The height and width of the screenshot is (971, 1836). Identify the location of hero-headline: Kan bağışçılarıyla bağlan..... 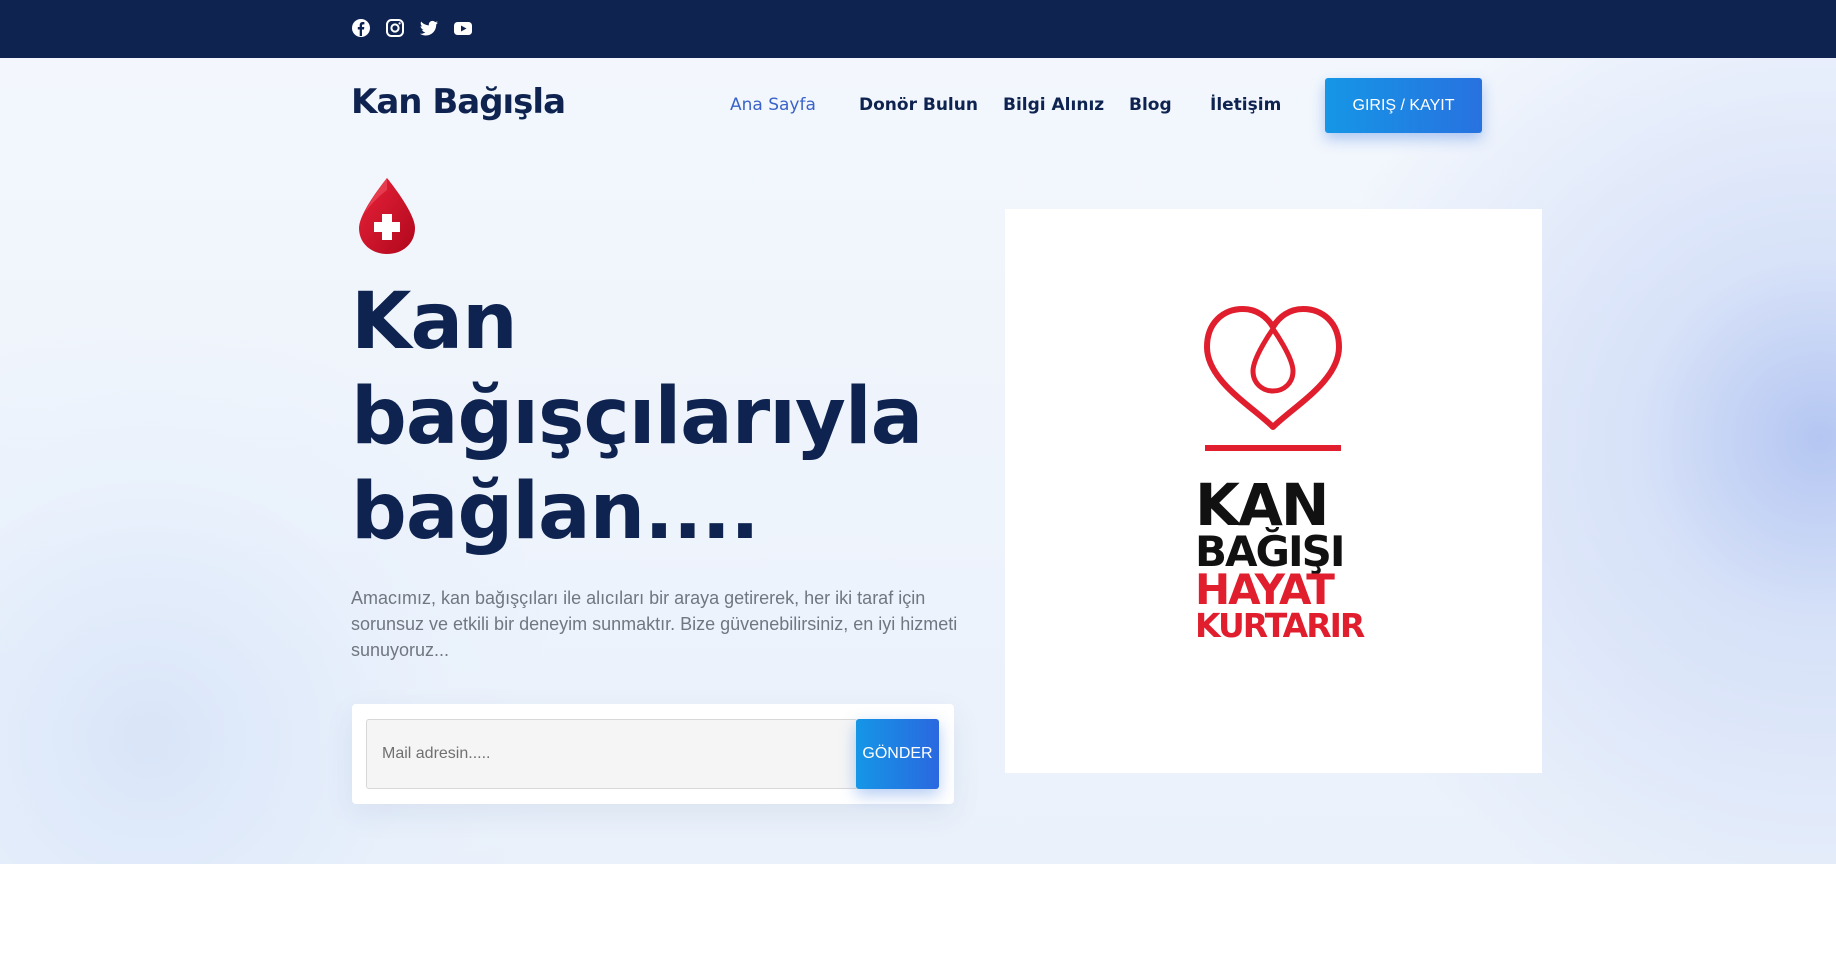
(637, 417).